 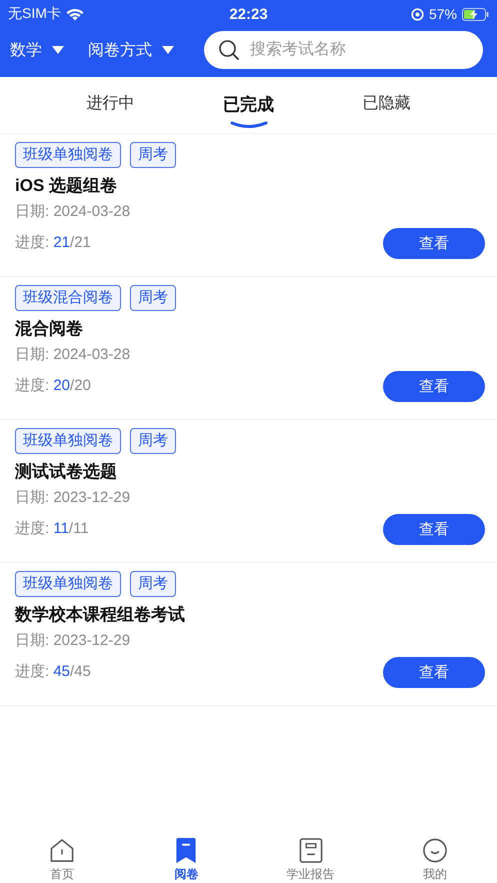 I want to click on progress-text: 进度: 11/11, so click(x=52, y=528).